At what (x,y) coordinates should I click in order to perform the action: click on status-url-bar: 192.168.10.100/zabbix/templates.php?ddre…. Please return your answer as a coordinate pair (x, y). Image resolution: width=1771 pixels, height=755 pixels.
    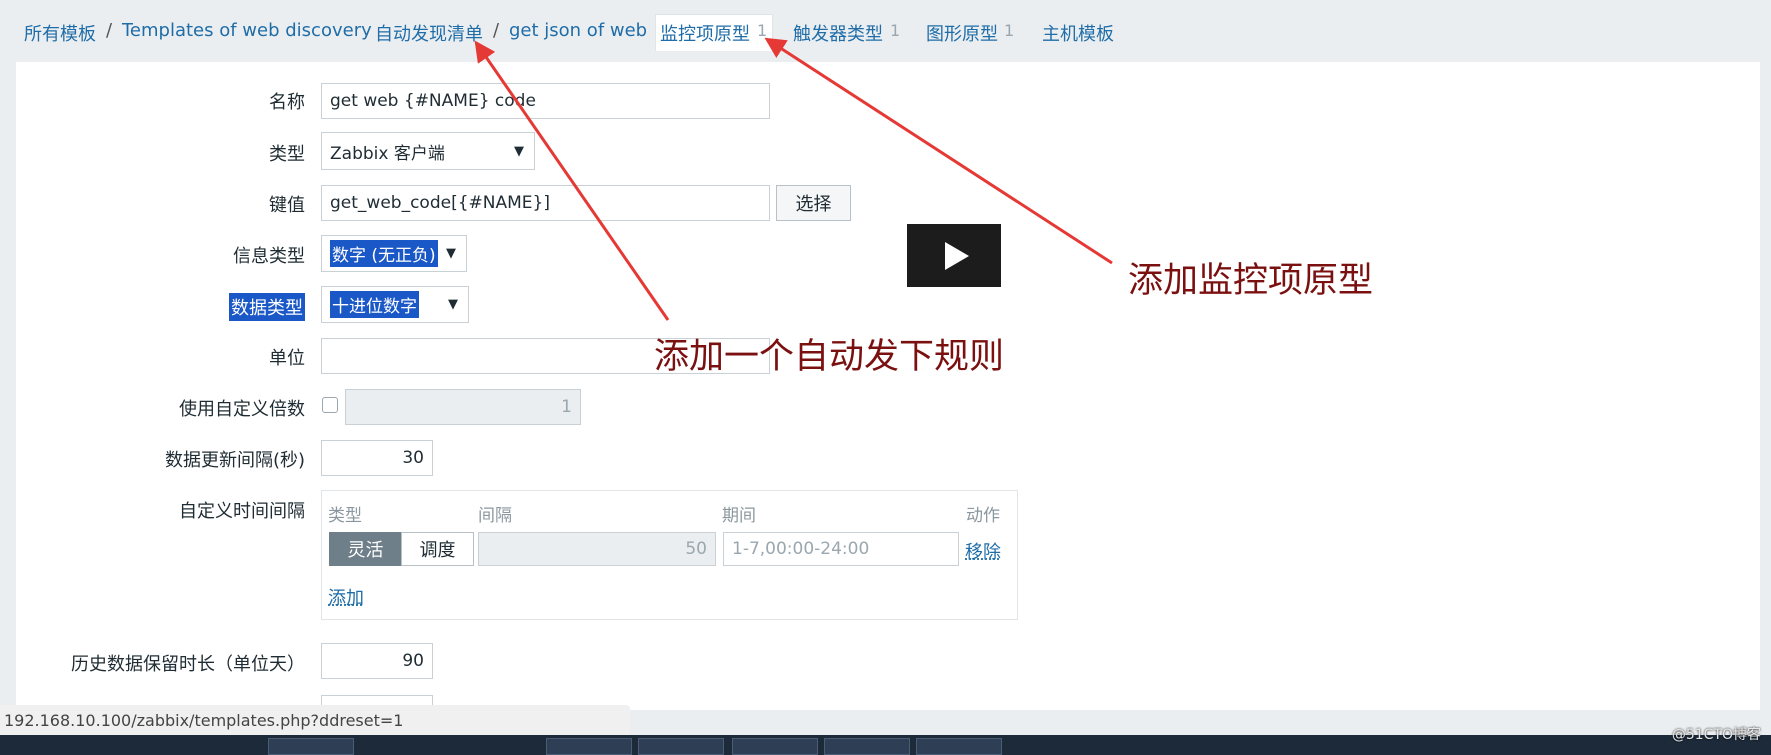
    Looking at the image, I should click on (315, 720).